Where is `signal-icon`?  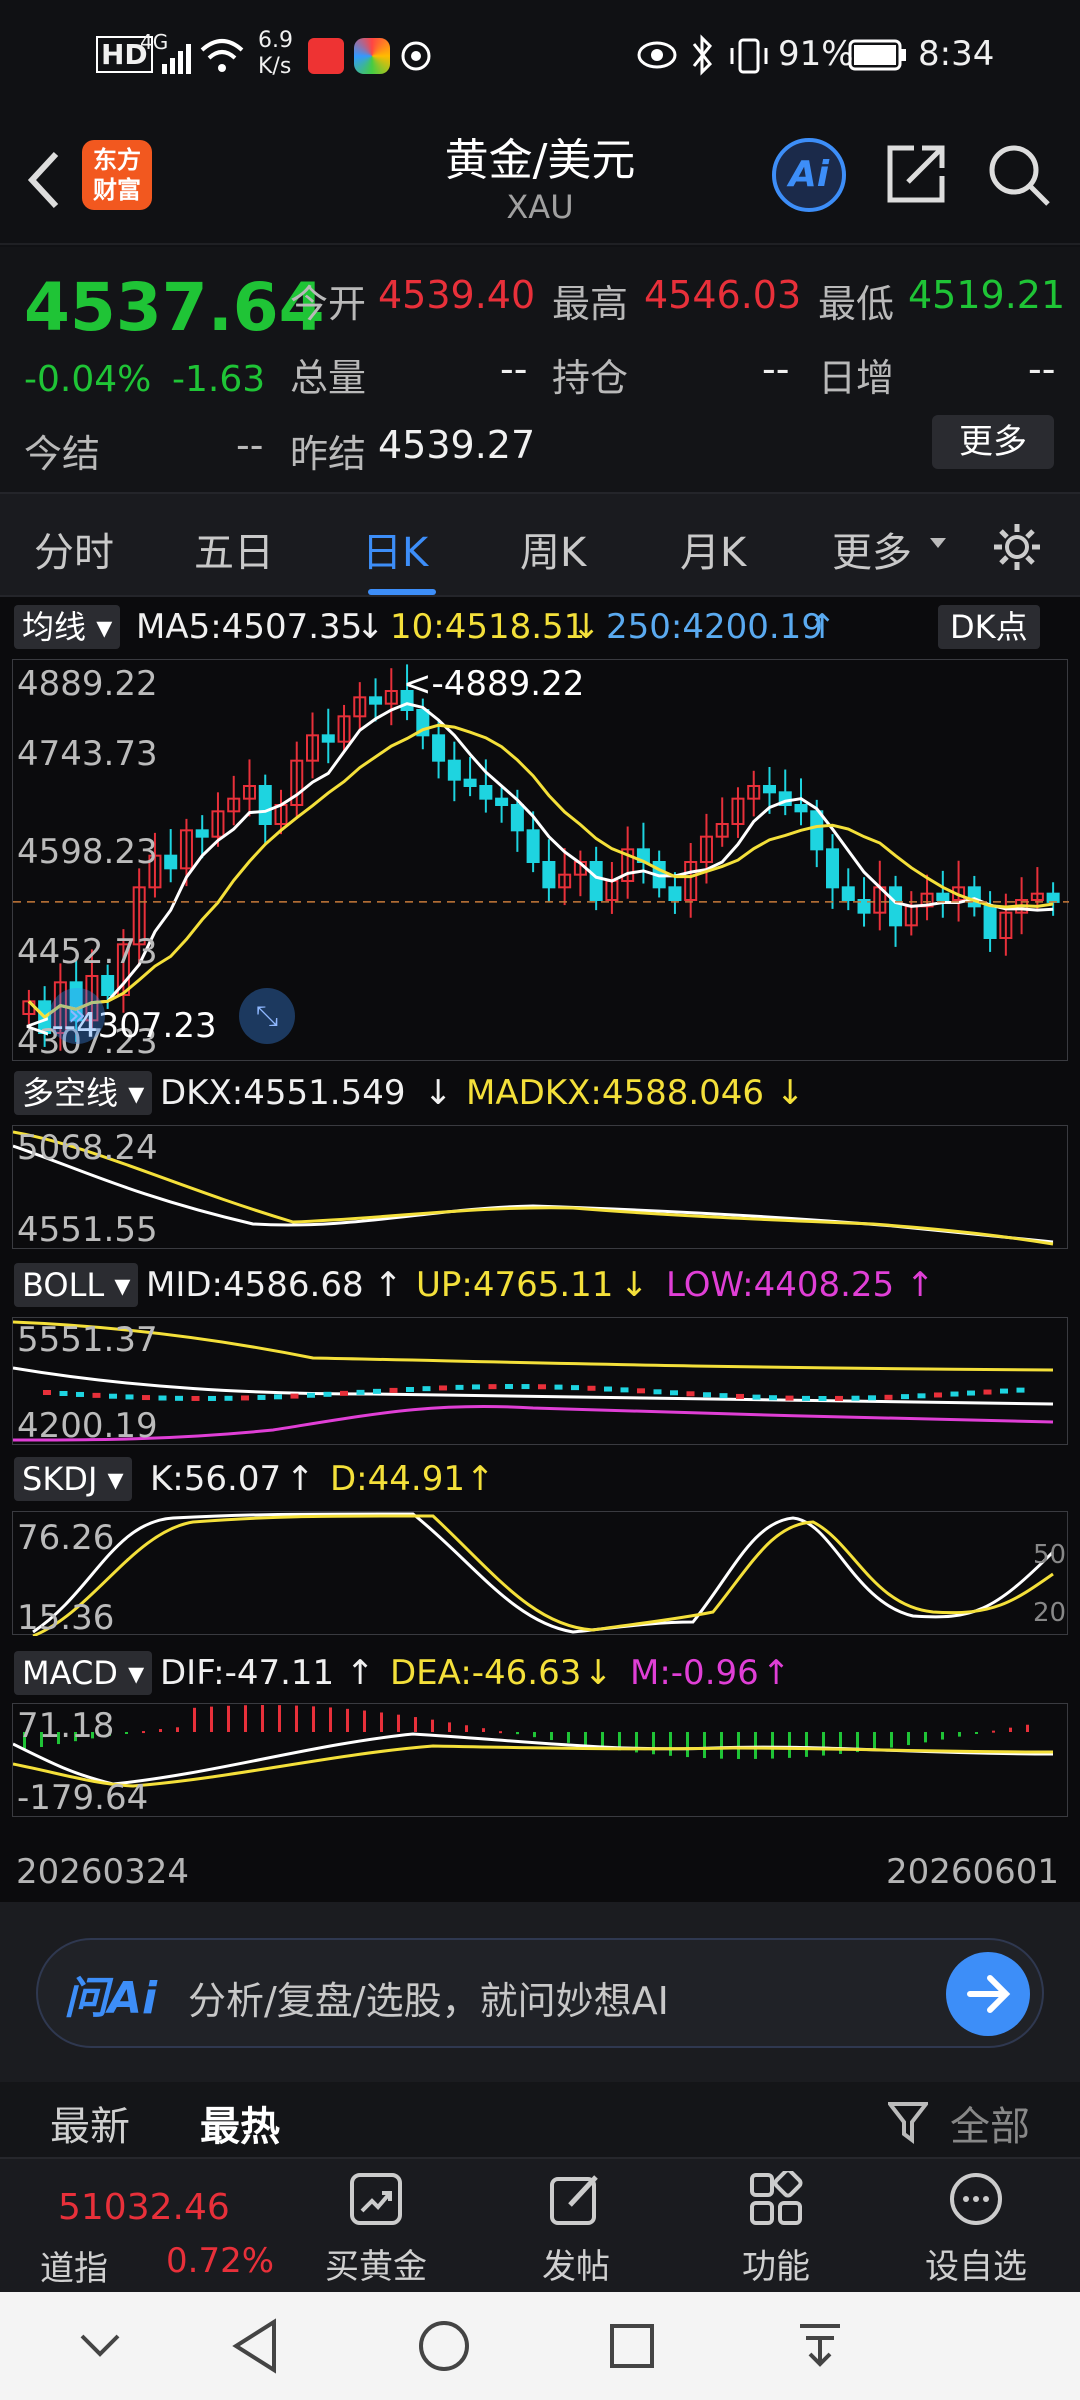 signal-icon is located at coordinates (176, 59).